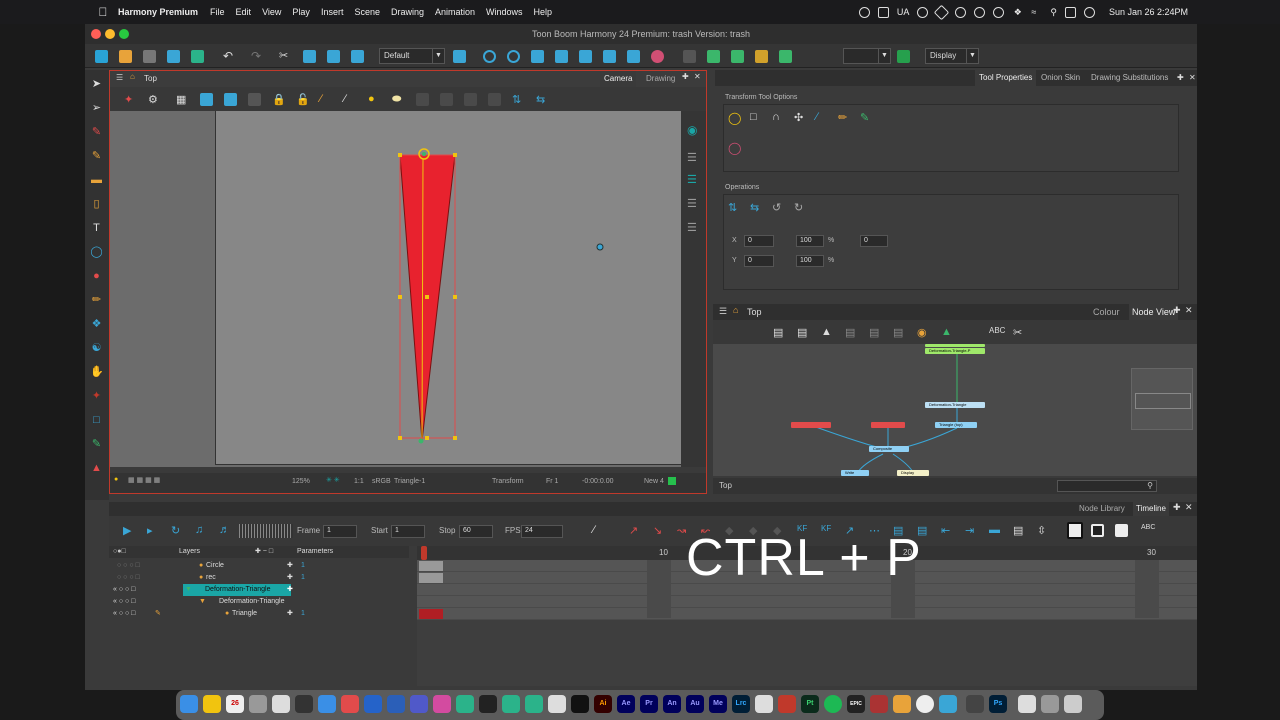  Describe the element at coordinates (96, 276) in the screenshot. I see `paint-tool-icon: ●` at that location.